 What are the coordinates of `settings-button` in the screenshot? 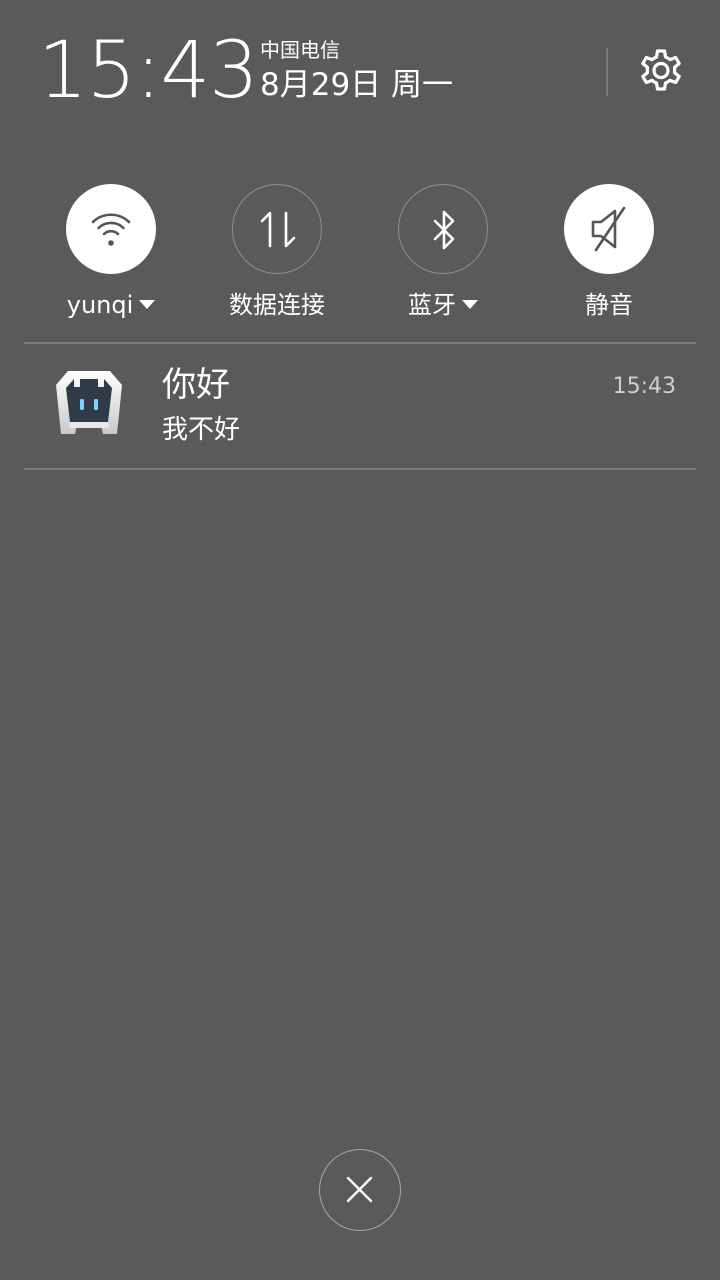 It's located at (661, 73).